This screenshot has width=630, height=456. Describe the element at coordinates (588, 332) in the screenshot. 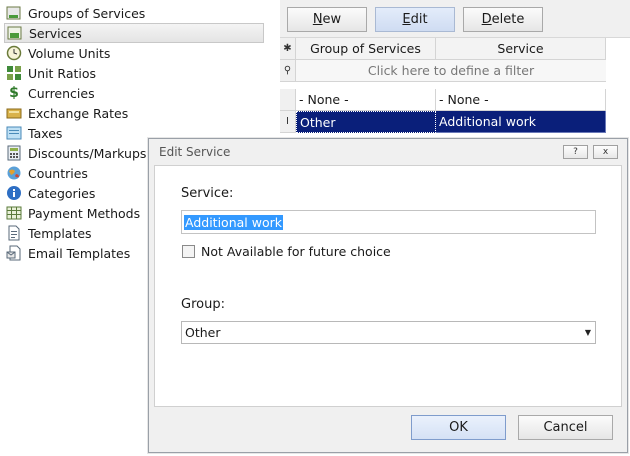

I see `chevron-down-icon: ▼` at that location.